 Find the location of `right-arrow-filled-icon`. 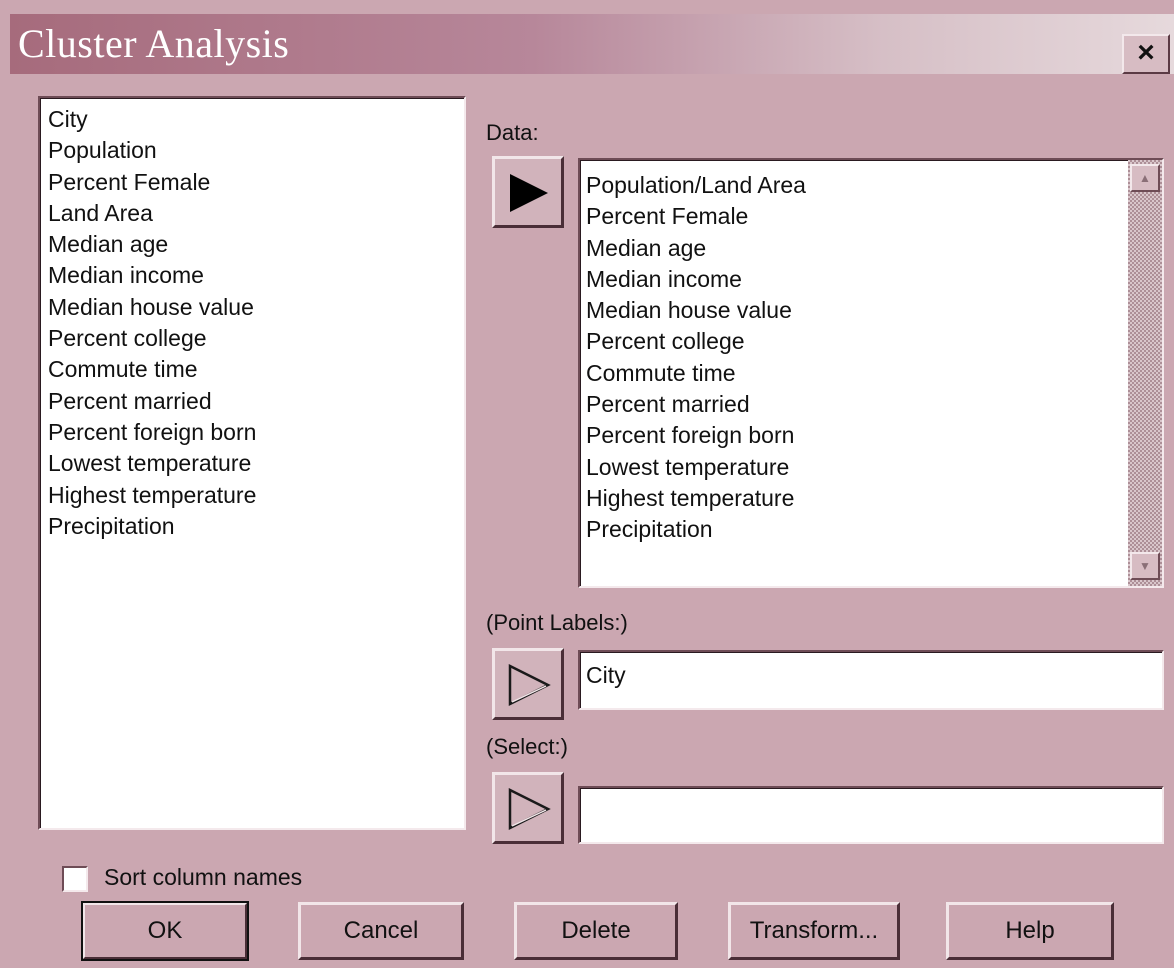

right-arrow-filled-icon is located at coordinates (529, 193).